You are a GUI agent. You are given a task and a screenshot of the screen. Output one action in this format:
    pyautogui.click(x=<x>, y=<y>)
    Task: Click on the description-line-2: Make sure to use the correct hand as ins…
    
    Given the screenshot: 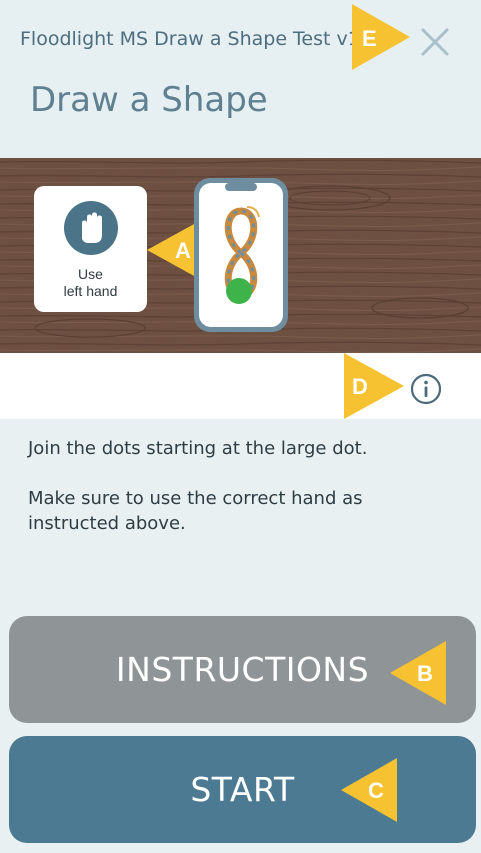 What is the action you would take?
    pyautogui.click(x=195, y=511)
    